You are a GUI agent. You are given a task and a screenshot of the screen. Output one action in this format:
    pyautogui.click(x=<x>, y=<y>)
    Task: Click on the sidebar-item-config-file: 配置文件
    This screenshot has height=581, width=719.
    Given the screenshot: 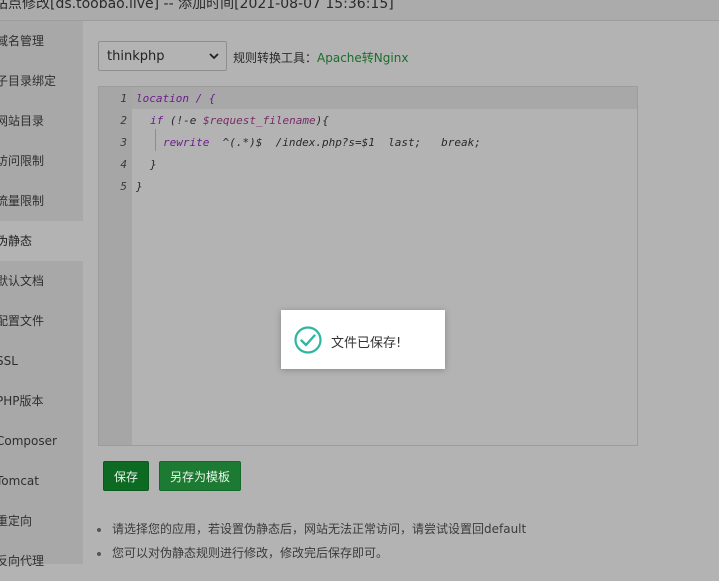 What is the action you would take?
    pyautogui.click(x=41, y=321)
    